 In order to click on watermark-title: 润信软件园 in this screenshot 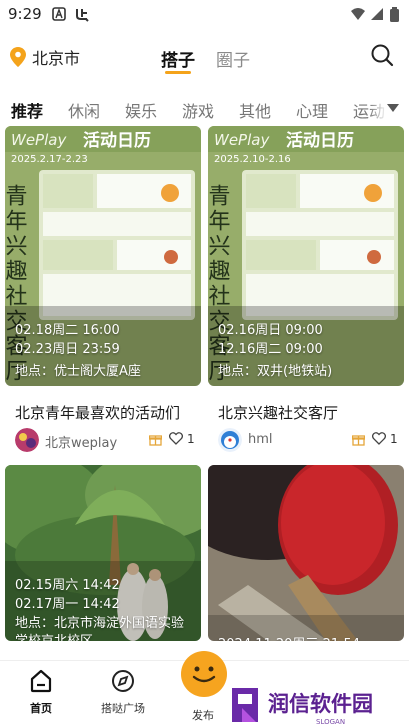, I will do `click(320, 704)`.